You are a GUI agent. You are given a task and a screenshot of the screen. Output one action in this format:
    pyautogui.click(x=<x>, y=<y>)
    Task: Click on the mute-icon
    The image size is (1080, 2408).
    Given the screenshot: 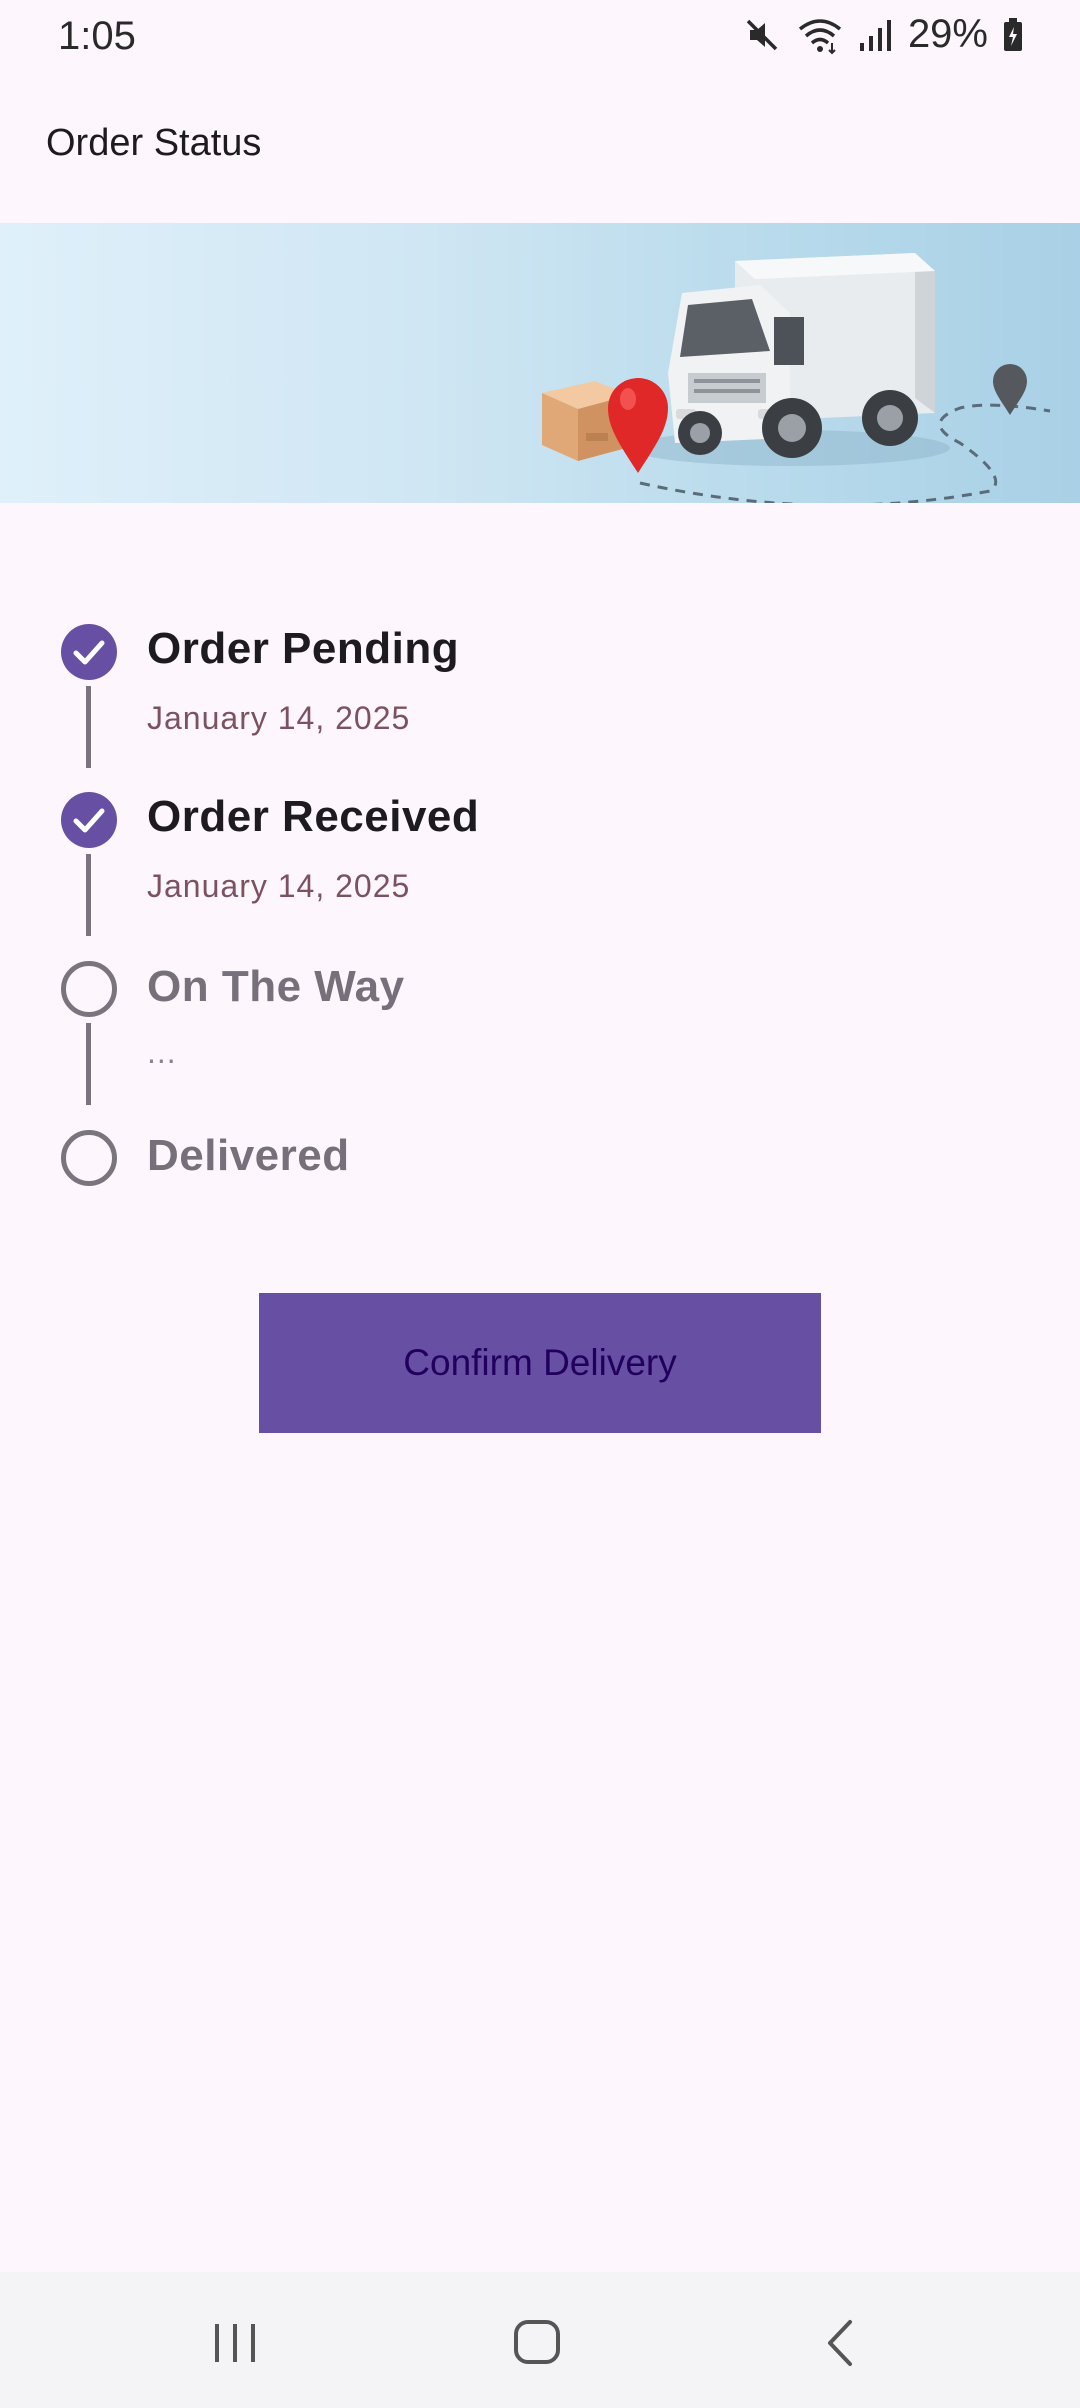 What is the action you would take?
    pyautogui.click(x=762, y=35)
    